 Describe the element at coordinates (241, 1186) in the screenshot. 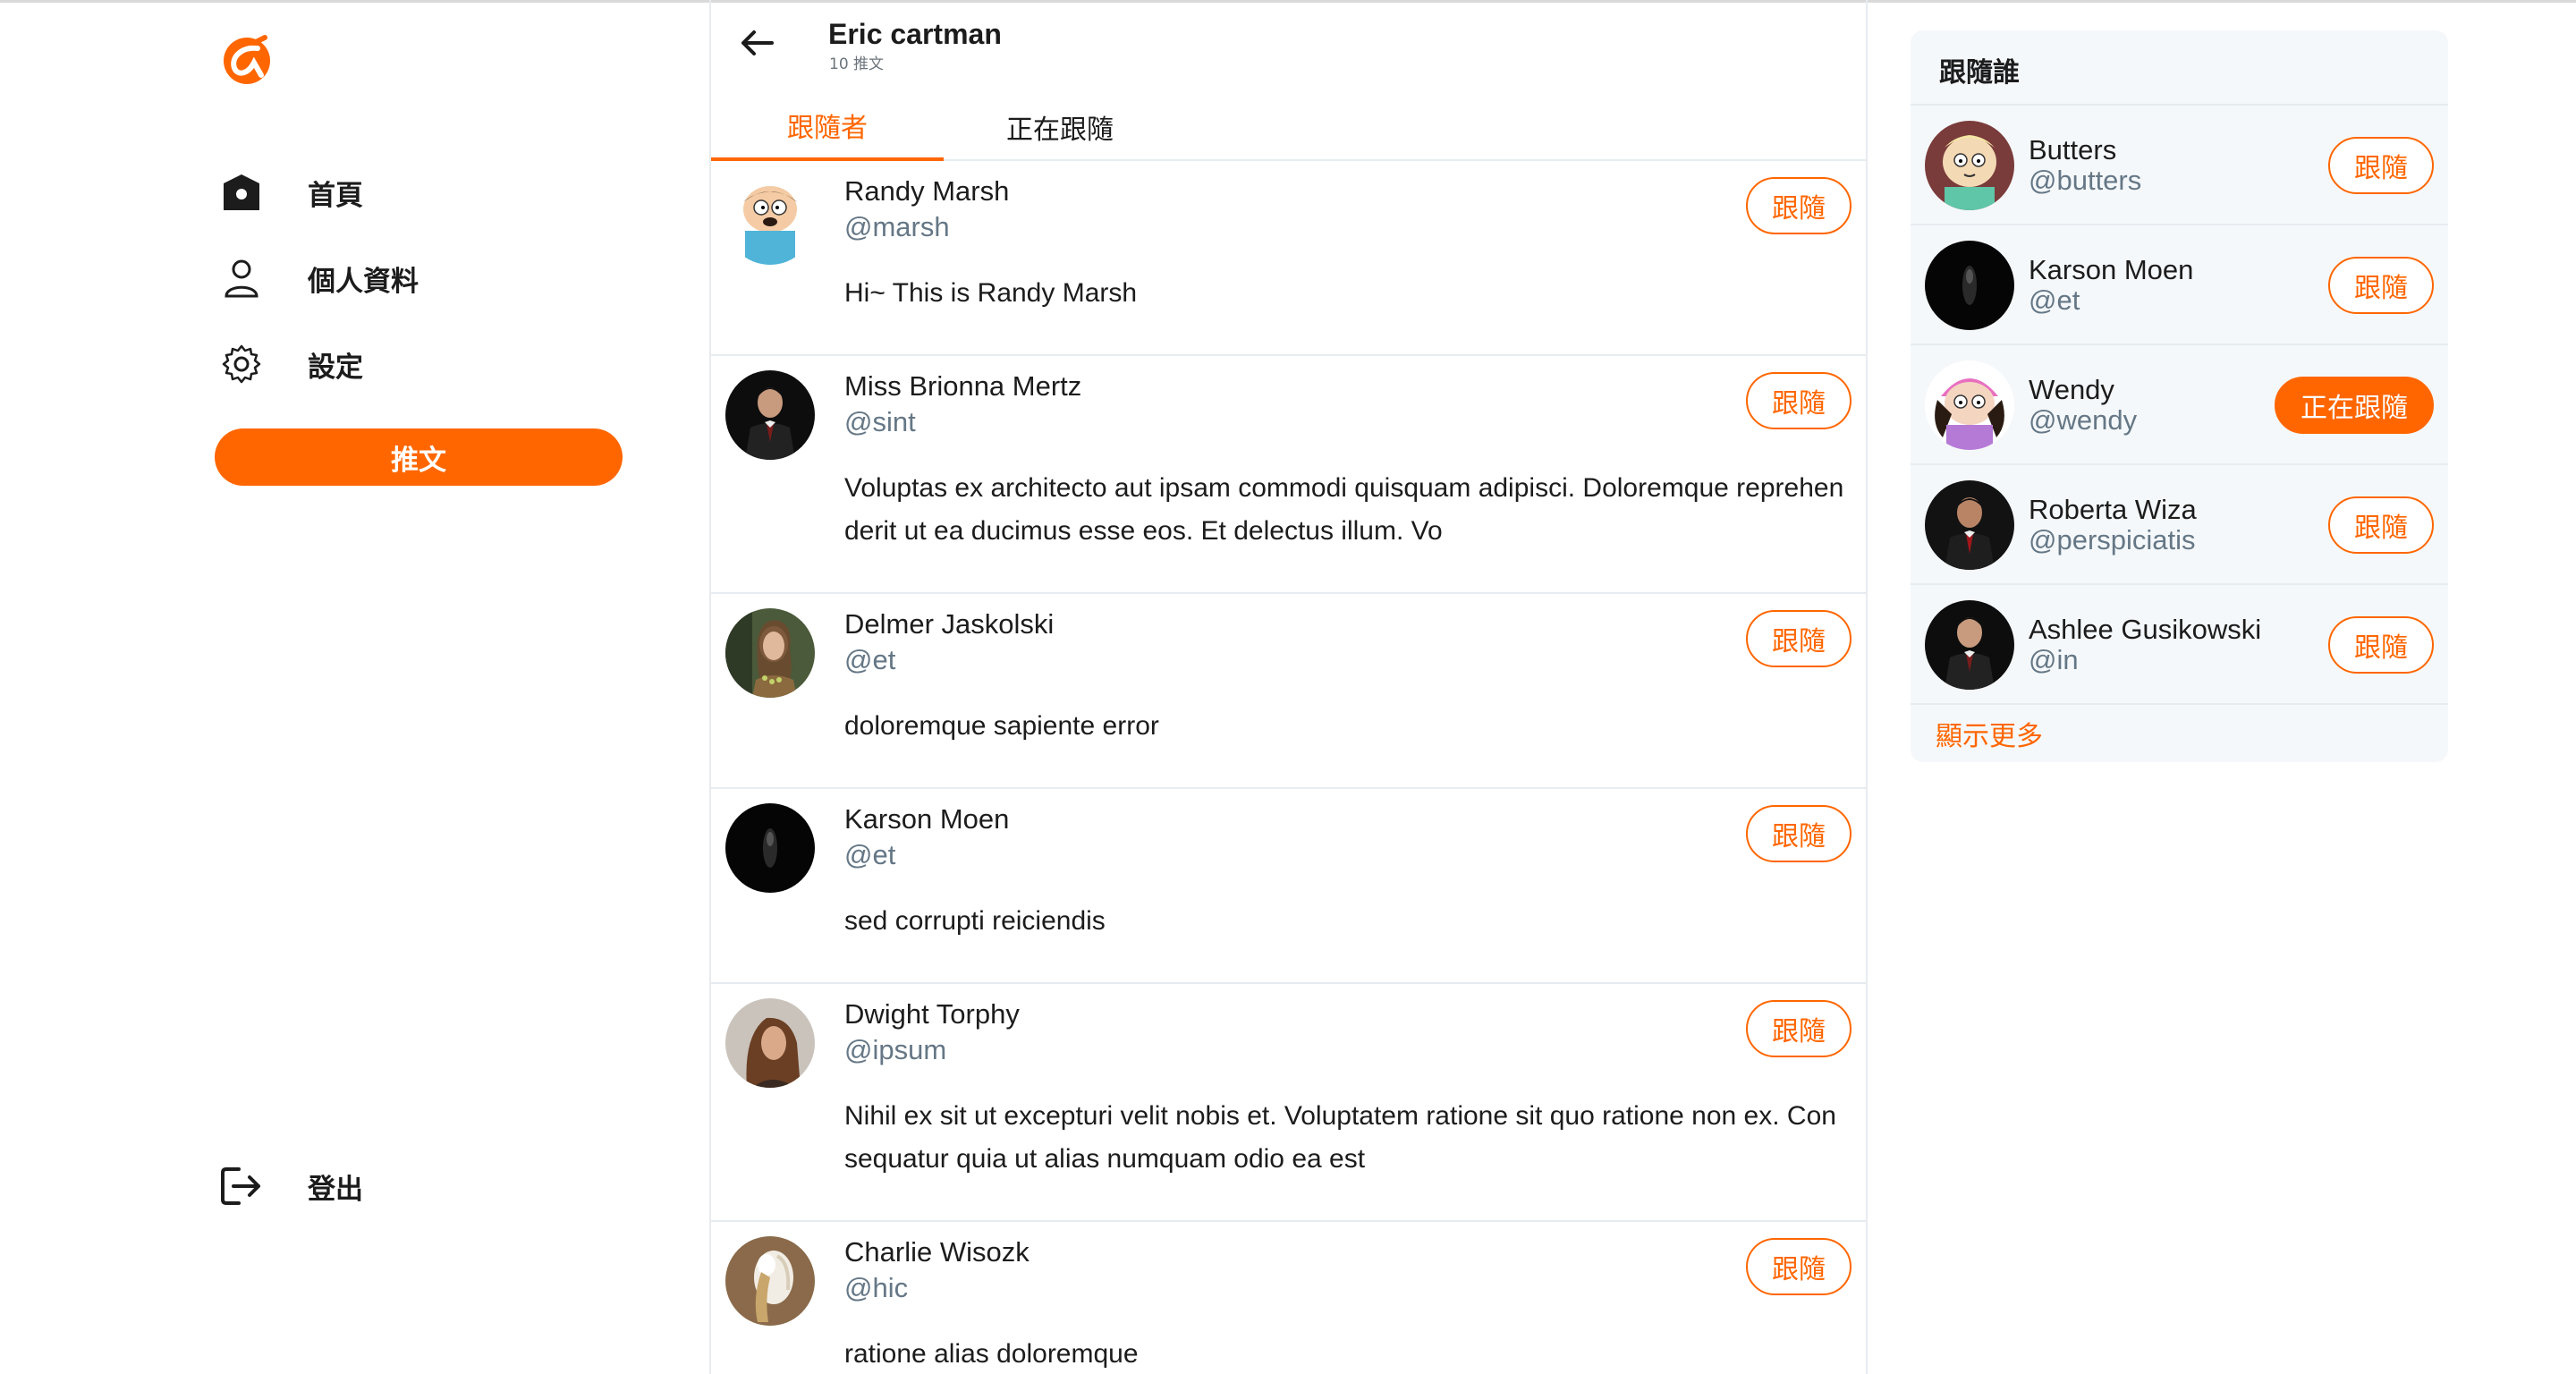

I see `logout-icon` at that location.